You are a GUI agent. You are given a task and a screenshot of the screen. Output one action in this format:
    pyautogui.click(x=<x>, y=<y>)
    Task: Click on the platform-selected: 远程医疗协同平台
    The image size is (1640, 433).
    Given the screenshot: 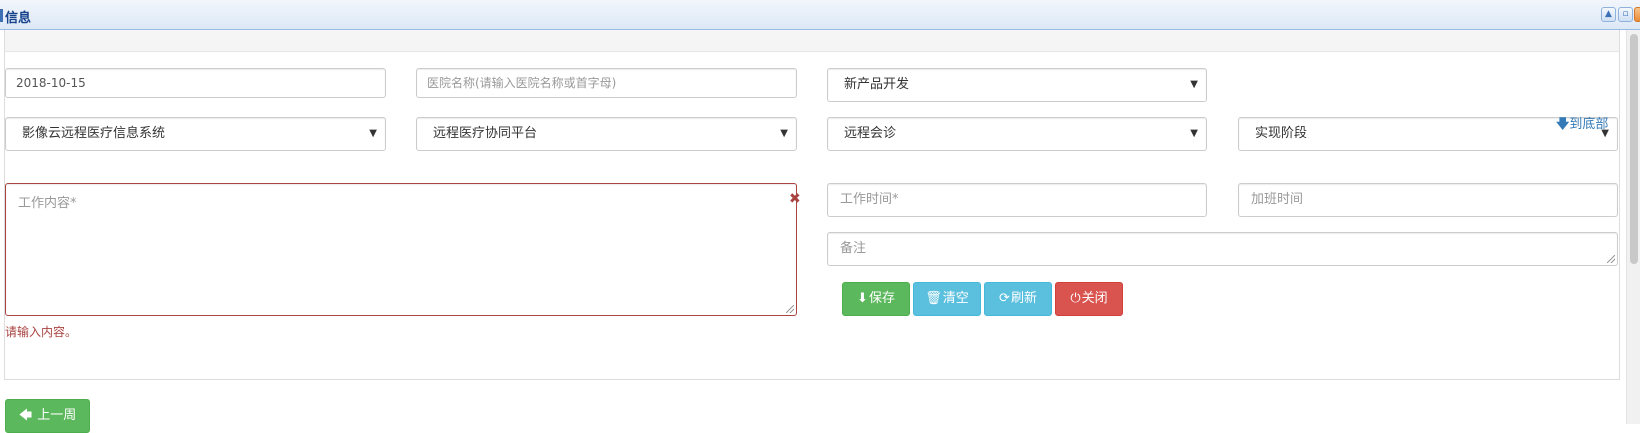 What is the action you would take?
    pyautogui.click(x=485, y=133)
    